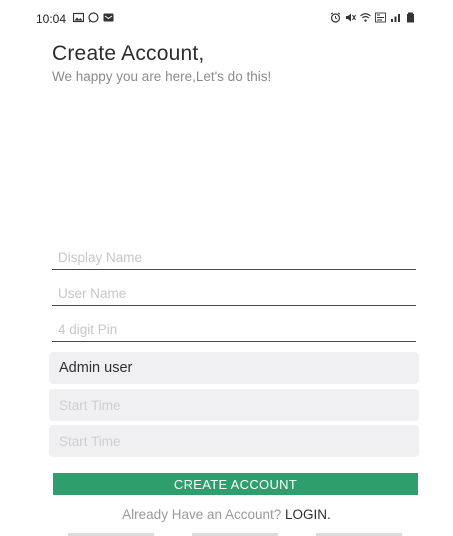  I want to click on status-bar: 10:04, so click(226, 17).